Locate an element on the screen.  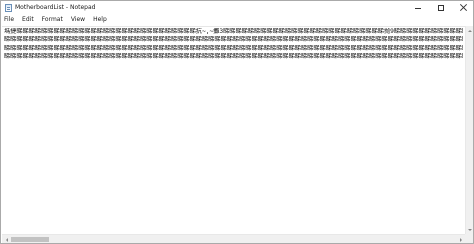
scroll-left-button is located at coordinates (6, 239).